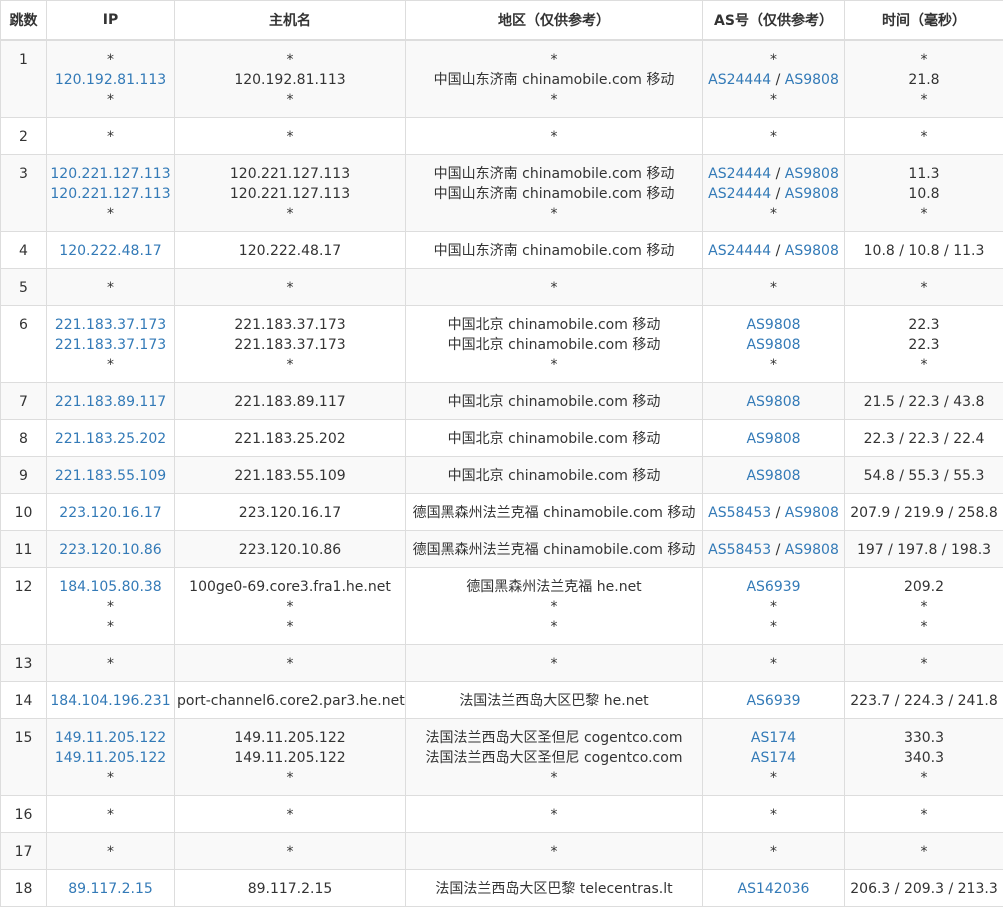 Image resolution: width=1003 pixels, height=910 pixels. Describe the element at coordinates (554, 587) in the screenshot. I see `region-text: 德国黑森州法兰克福 he.net` at that location.